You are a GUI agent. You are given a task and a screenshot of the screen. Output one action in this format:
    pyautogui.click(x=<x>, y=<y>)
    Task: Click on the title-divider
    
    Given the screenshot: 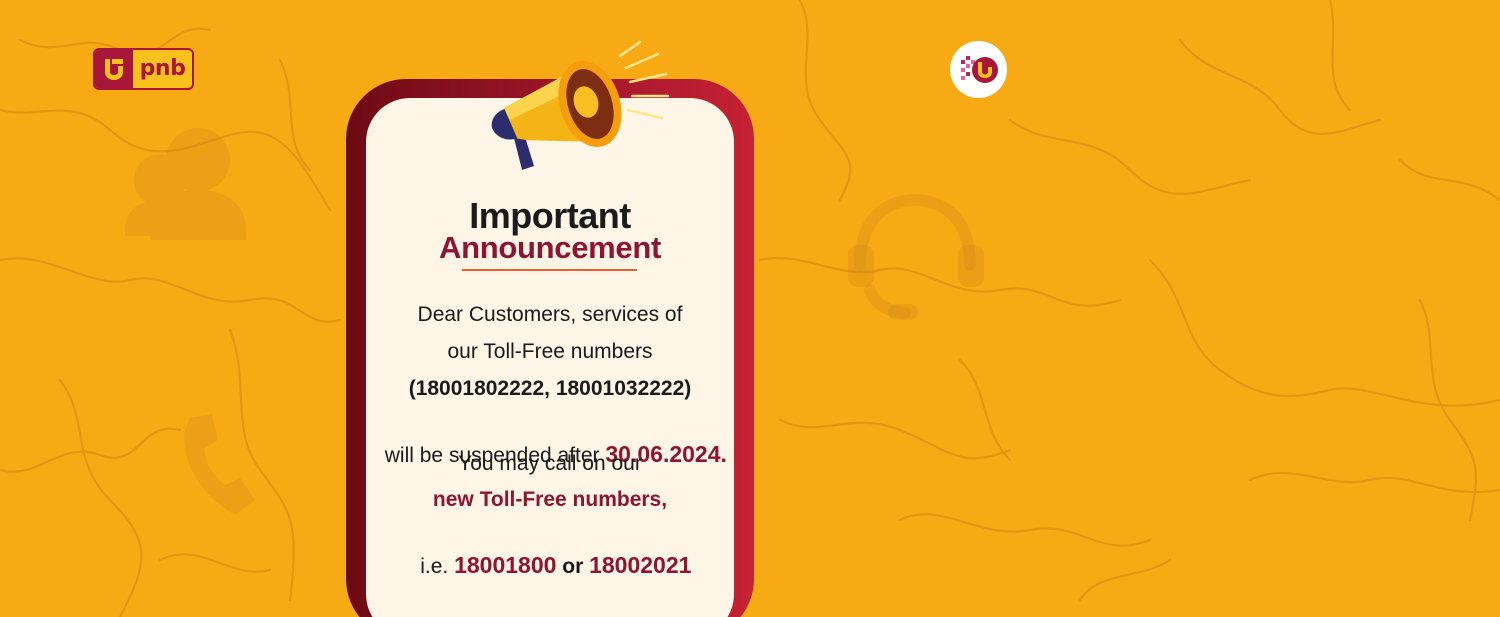 What is the action you would take?
    pyautogui.click(x=549, y=270)
    